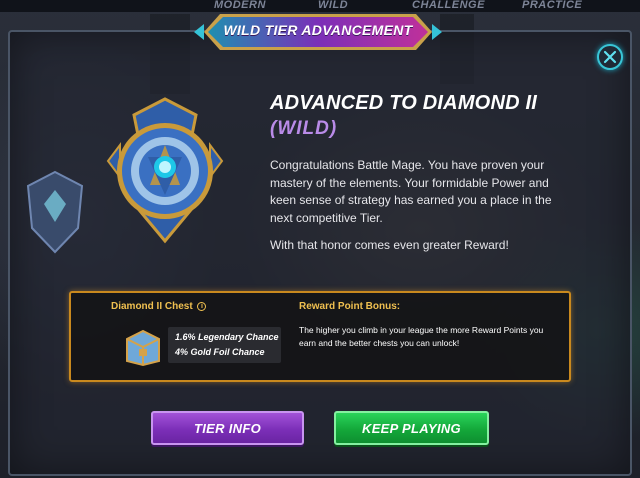 This screenshot has height=478, width=640. I want to click on advancement-heading: ADVANCED TO DIAMOND II, so click(403, 103).